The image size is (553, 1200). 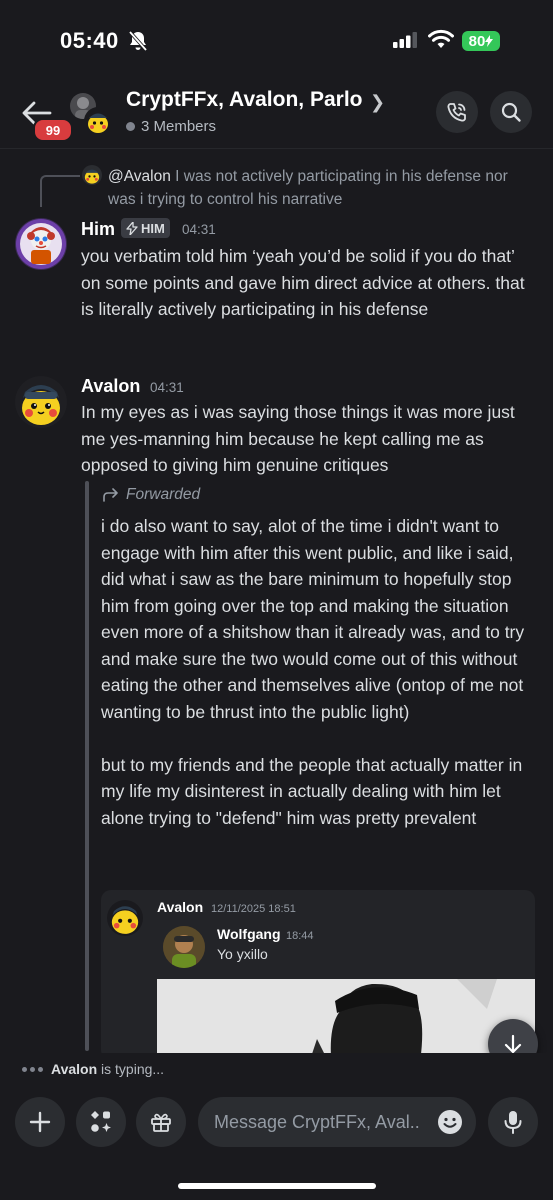 I want to click on reply-avatar, so click(x=92, y=175).